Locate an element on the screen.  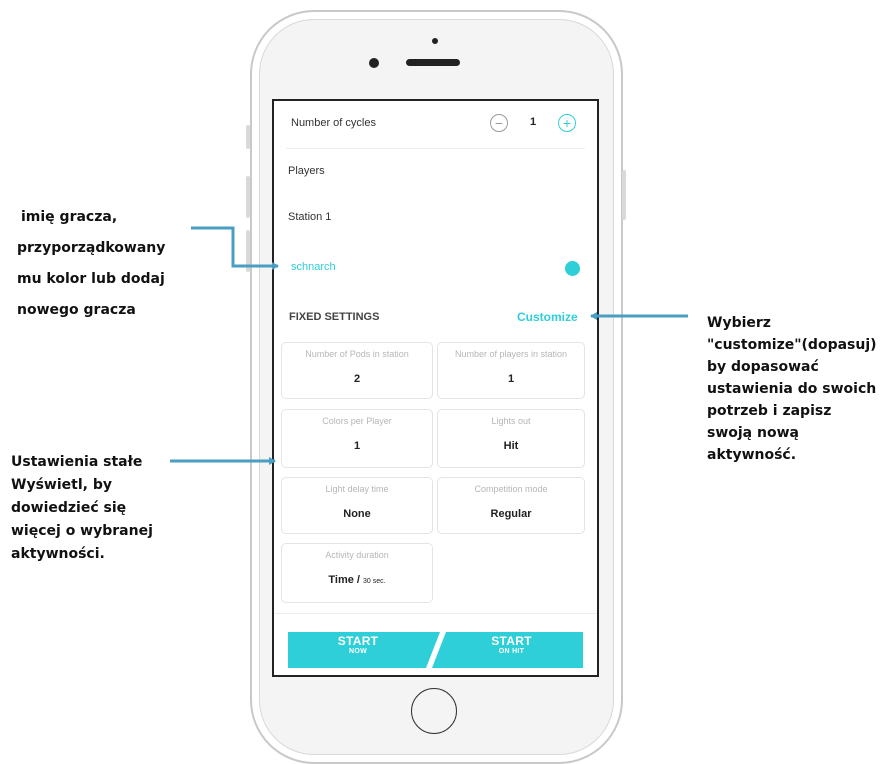
start-now-button: START NOW is located at coordinates (358, 644).